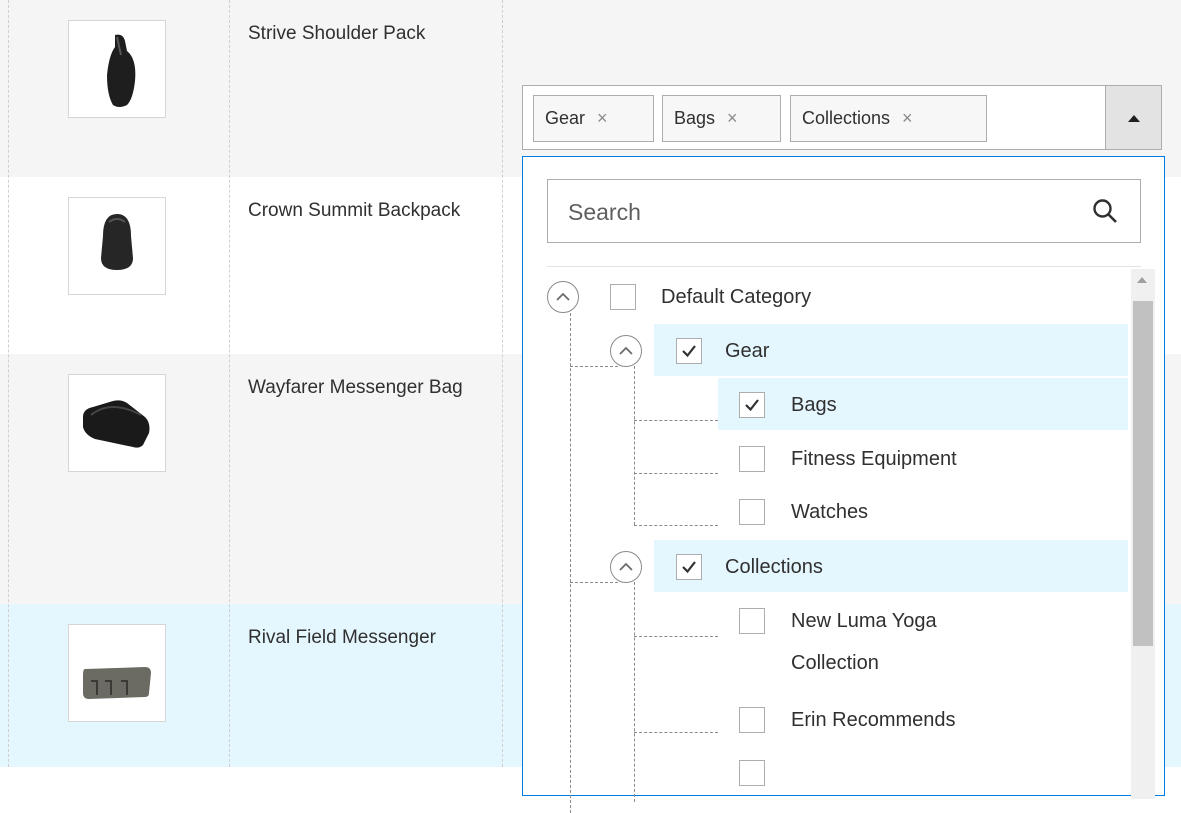 This screenshot has height=813, width=1181. What do you see at coordinates (1143, 473) in the screenshot?
I see `scrollbar-thumb` at bounding box center [1143, 473].